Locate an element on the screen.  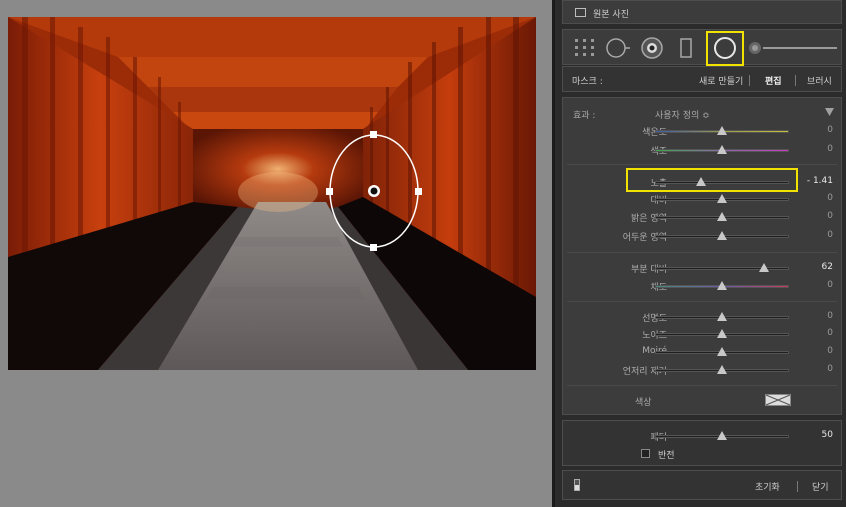
color-swatch-empty-icon is located at coordinates (778, 400).